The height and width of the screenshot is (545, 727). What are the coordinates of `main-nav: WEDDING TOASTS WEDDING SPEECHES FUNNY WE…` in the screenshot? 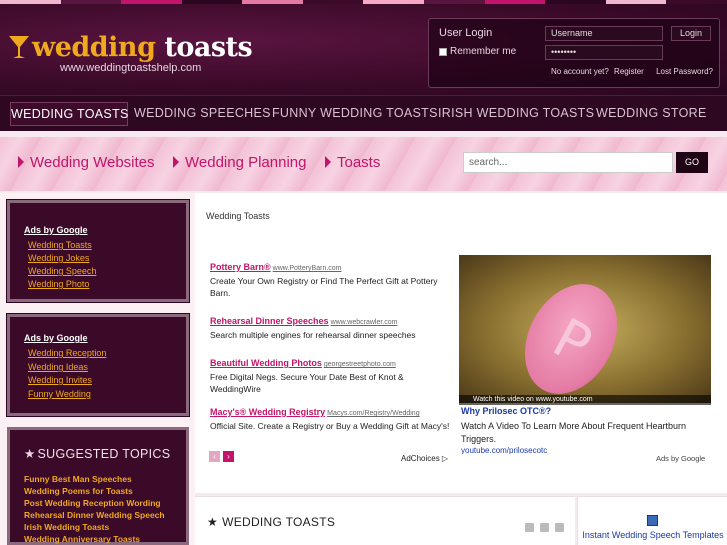 It's located at (363, 113).